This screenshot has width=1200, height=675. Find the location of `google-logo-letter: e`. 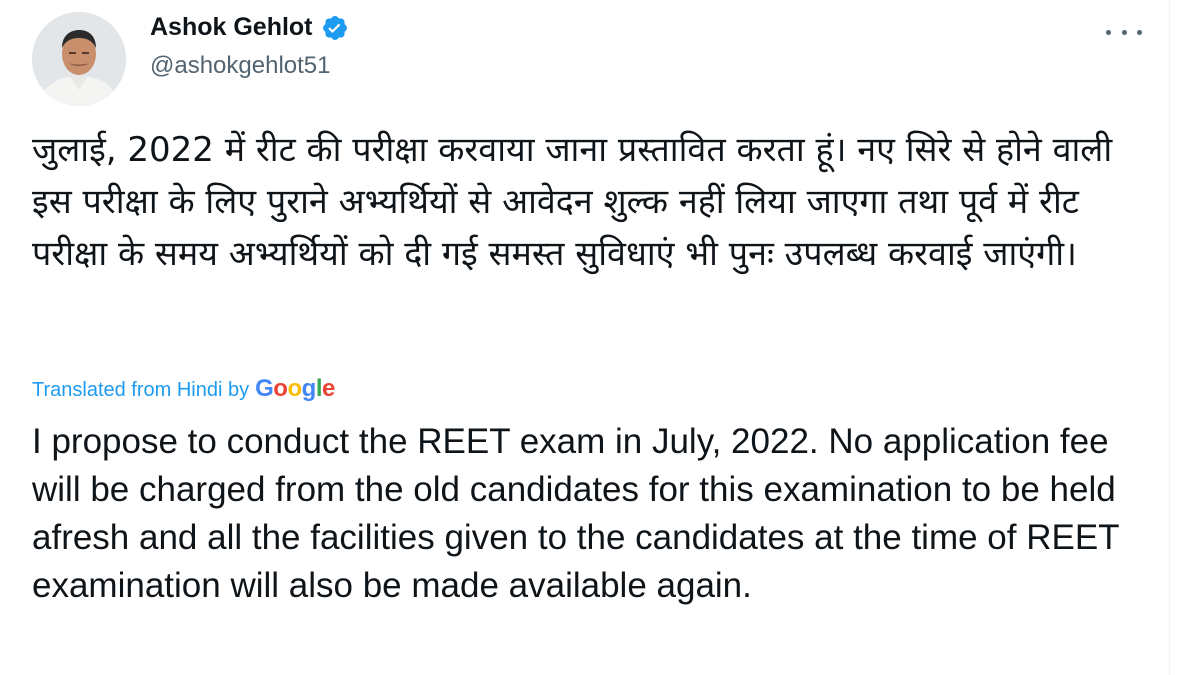

google-logo-letter: e is located at coordinates (328, 388).